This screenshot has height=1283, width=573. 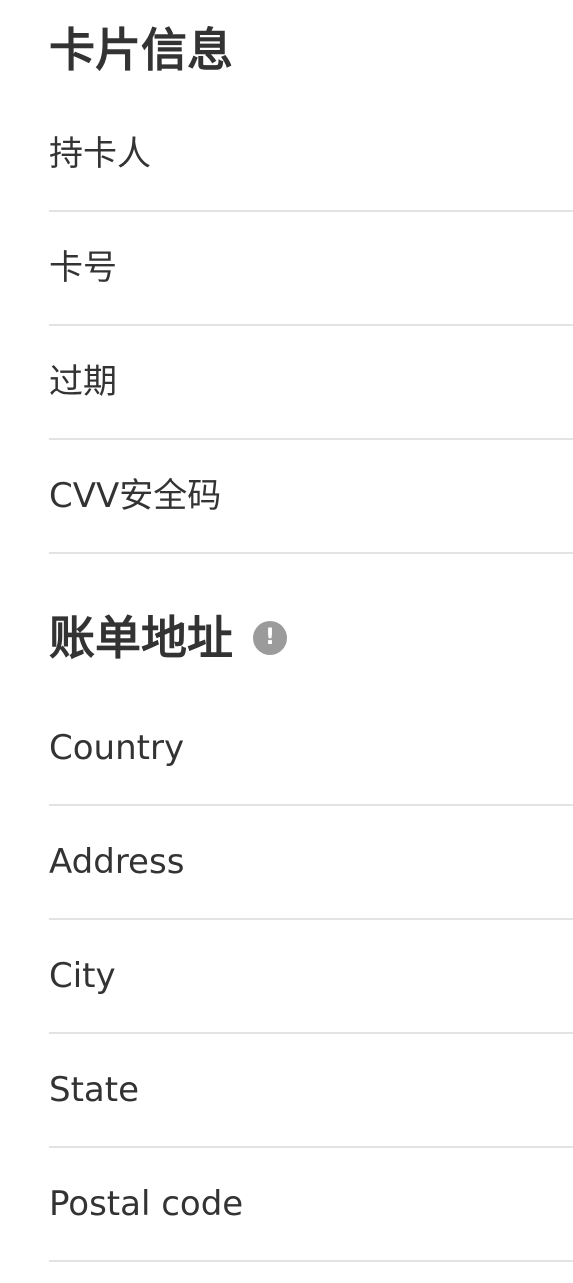 I want to click on cardholder-field: 持卡人, so click(x=311, y=155).